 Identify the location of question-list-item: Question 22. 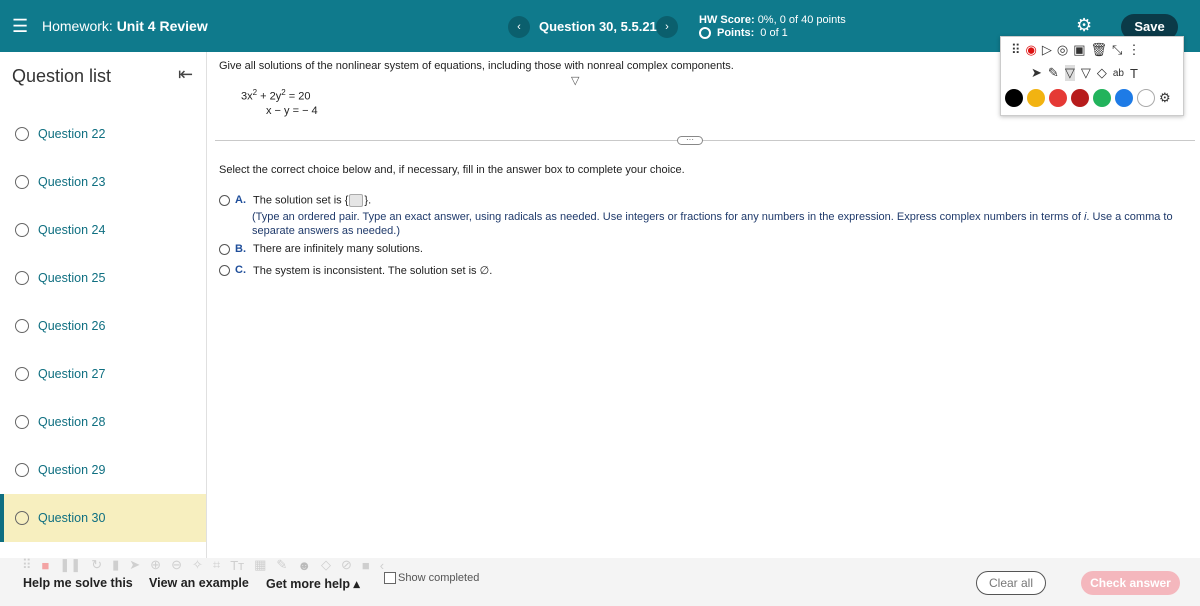
(103, 134).